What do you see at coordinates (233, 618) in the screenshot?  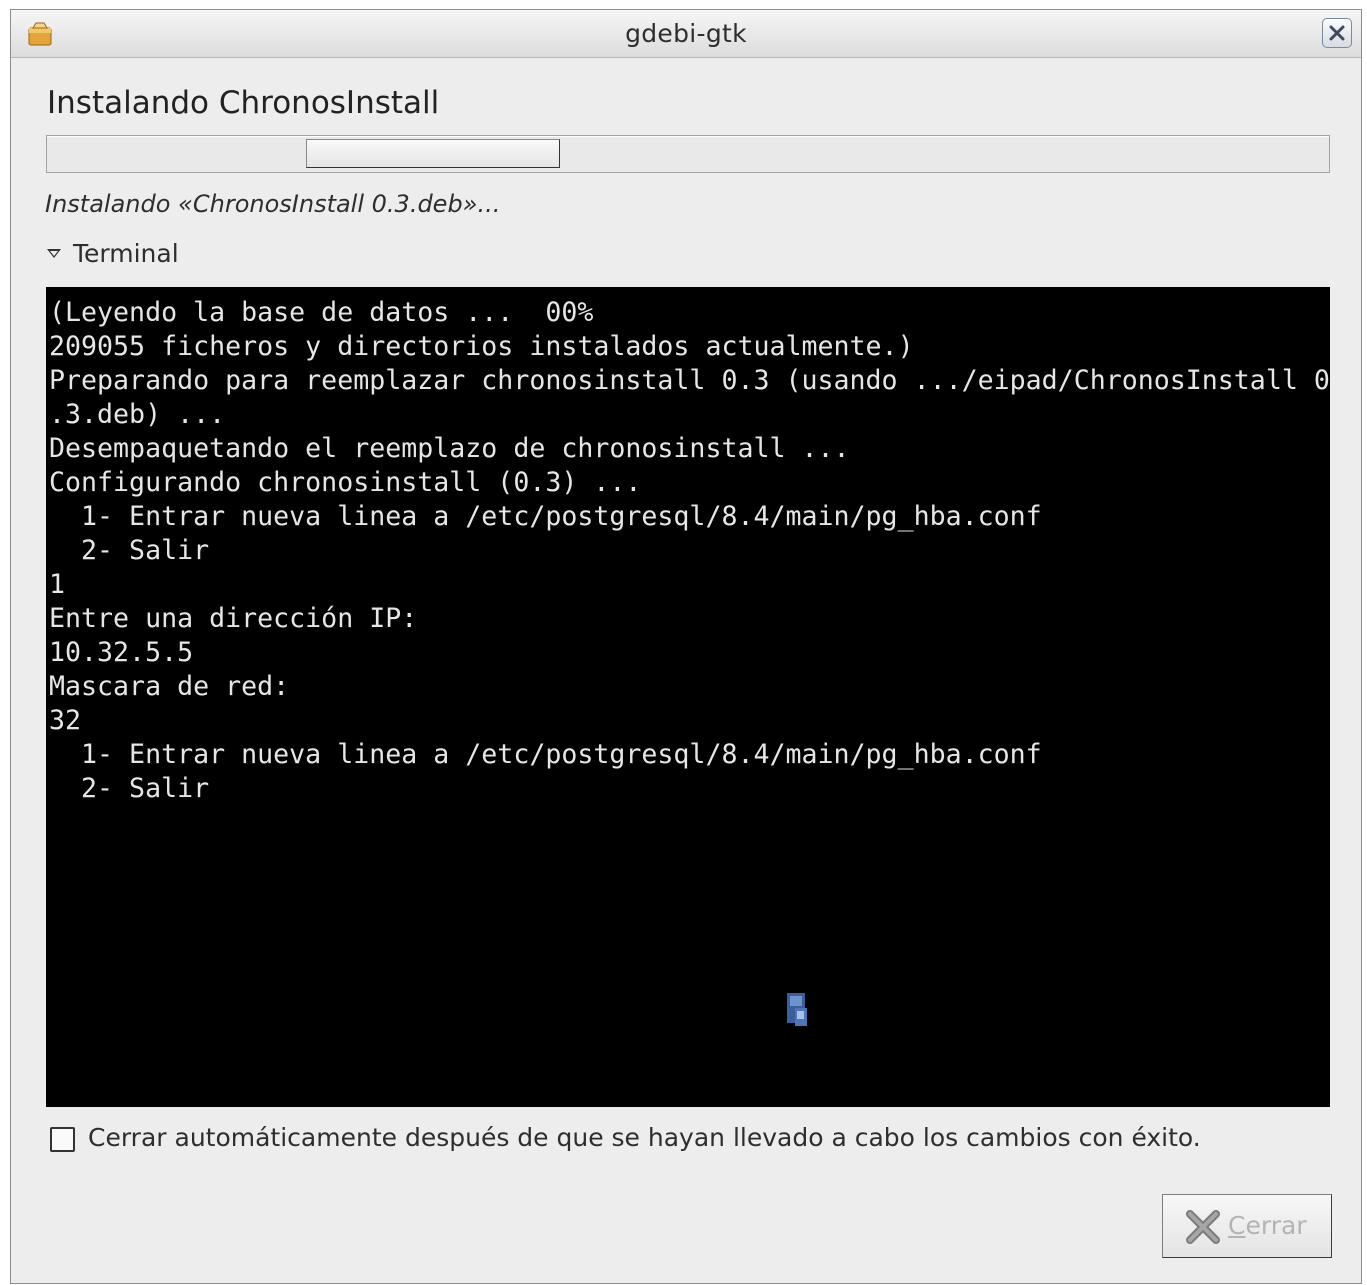 I see `terminal-line: Entre una dirección IP:` at bounding box center [233, 618].